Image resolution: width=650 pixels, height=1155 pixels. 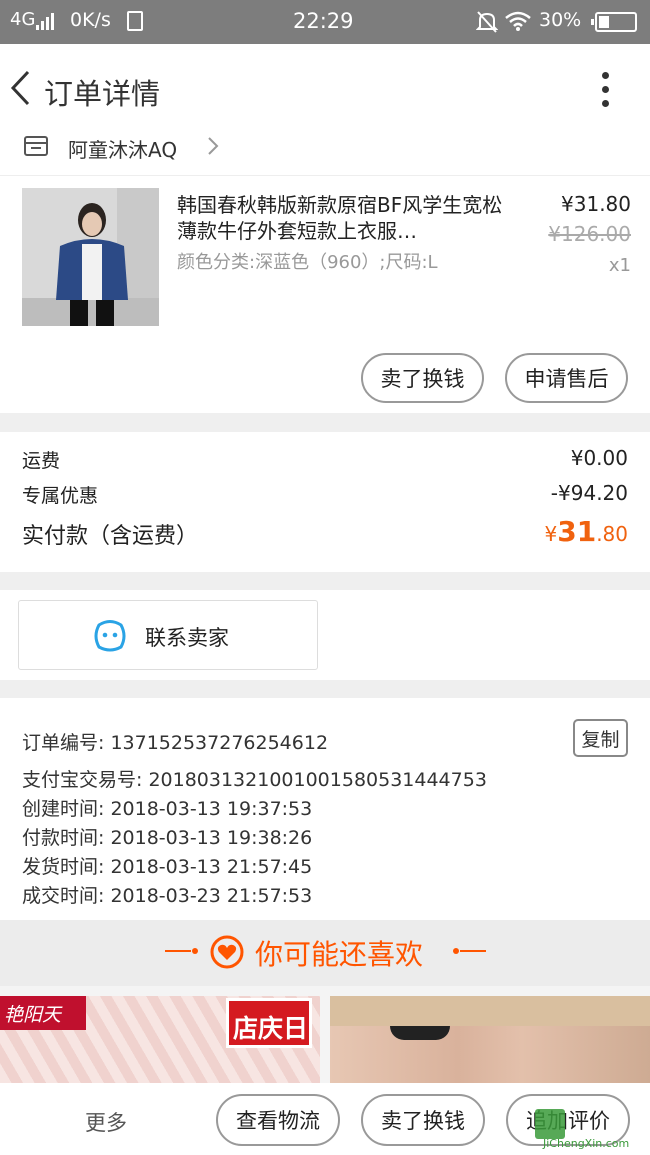 What do you see at coordinates (606, 90) in the screenshot?
I see `more-options-icon` at bounding box center [606, 90].